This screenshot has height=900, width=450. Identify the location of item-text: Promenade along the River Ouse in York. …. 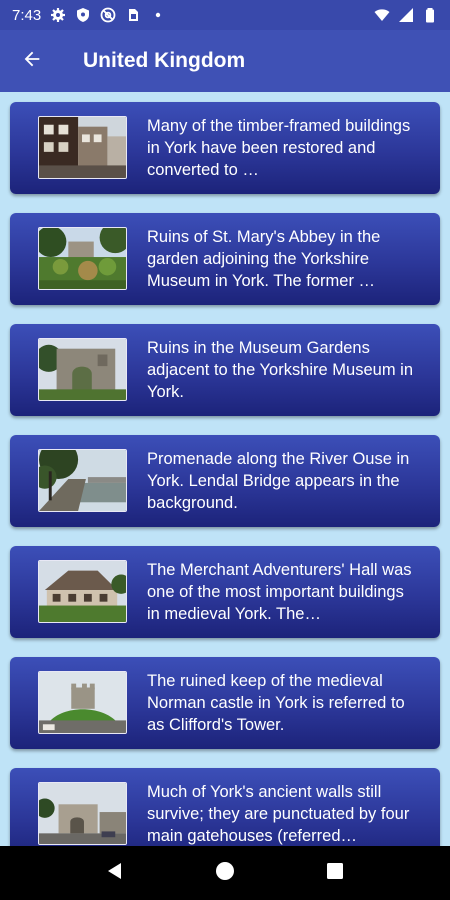
(278, 481).